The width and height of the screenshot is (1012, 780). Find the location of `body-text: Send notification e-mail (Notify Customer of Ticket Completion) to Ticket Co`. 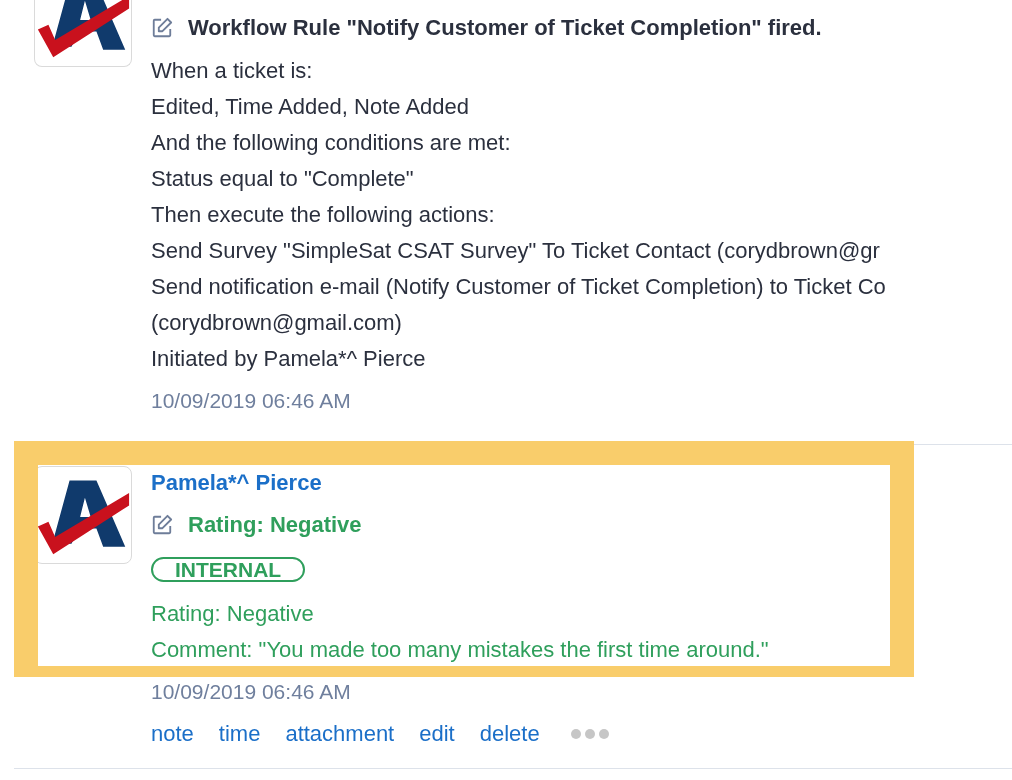

body-text: Send notification e-mail (Notify Customer of Ticket Completion) to Ticket Co is located at coordinates (518, 287).